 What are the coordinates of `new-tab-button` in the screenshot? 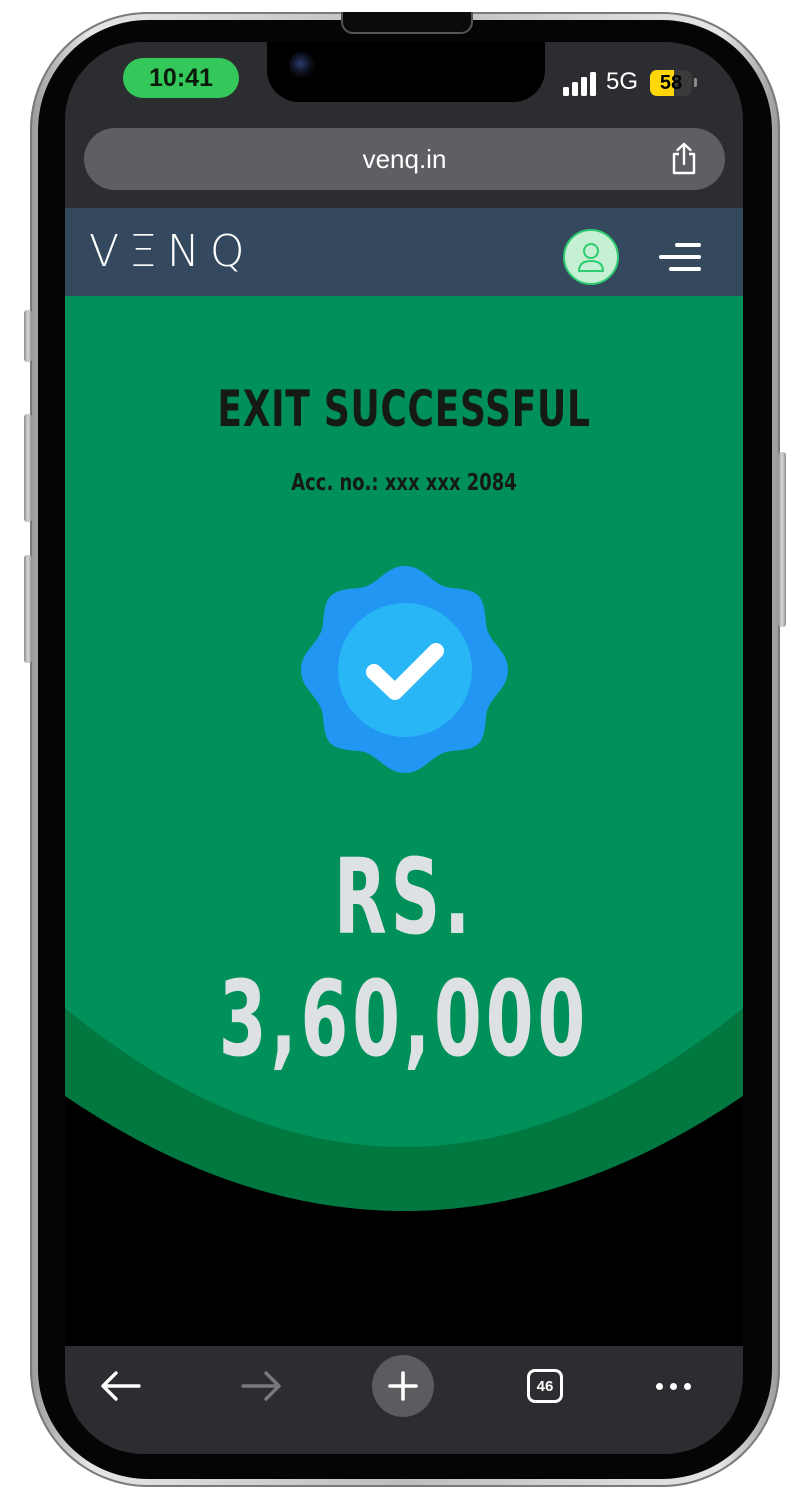 It's located at (403, 1386).